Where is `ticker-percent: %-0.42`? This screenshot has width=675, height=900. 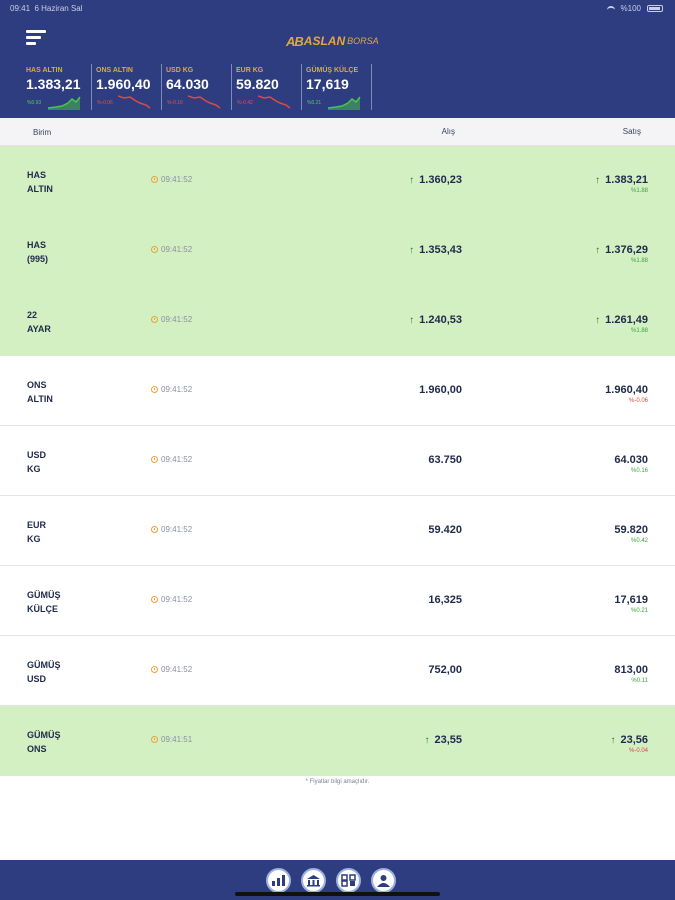
ticker-percent: %-0.42 is located at coordinates (245, 103).